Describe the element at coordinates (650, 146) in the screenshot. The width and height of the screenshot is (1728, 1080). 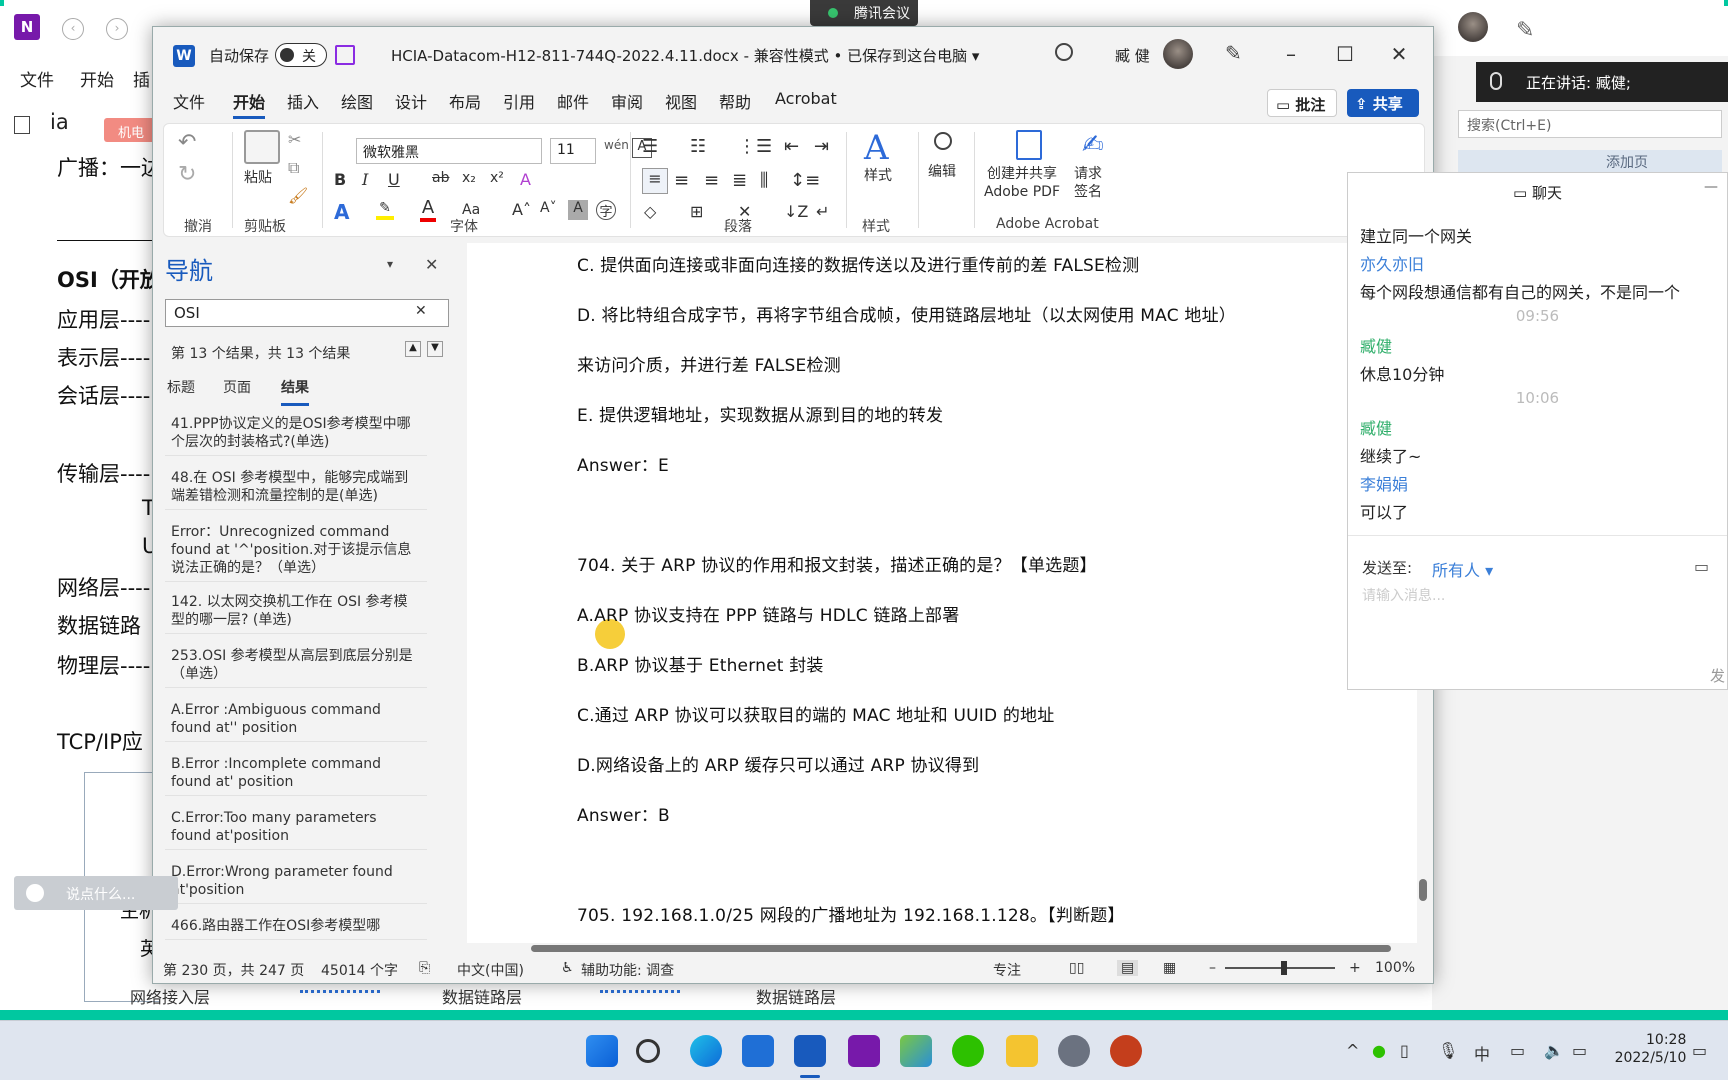
I see `bullets-icon: ☰` at that location.